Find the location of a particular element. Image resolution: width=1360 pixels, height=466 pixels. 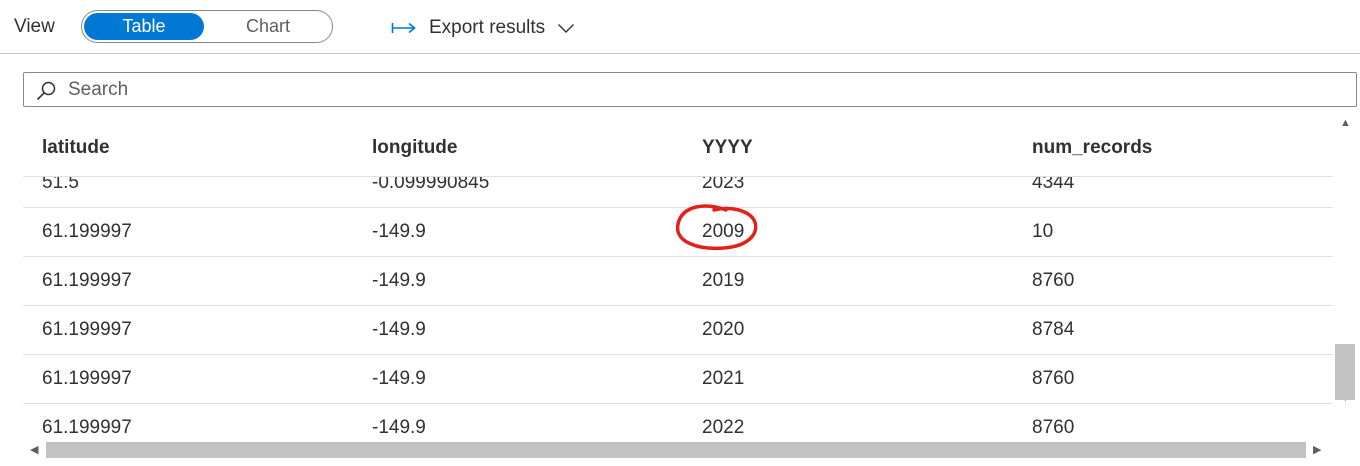

view-toggle-chart: Chart is located at coordinates (268, 26).